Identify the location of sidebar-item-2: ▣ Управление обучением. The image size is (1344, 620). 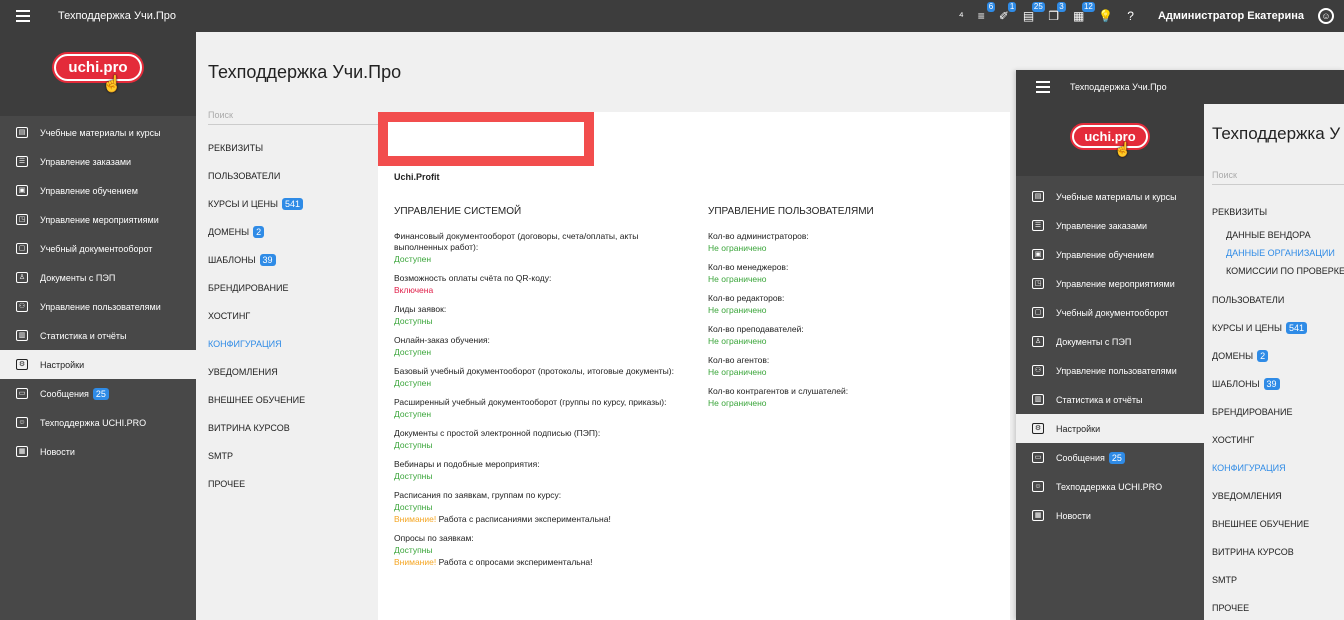
(98, 190).